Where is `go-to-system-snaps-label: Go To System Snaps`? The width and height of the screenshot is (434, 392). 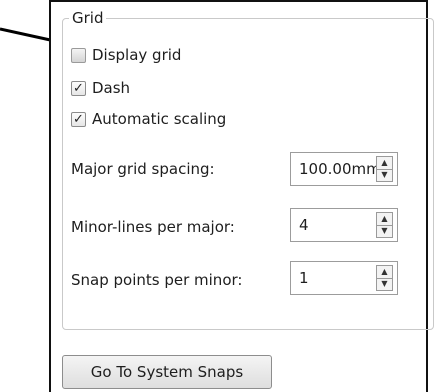
go-to-system-snaps-label: Go To System Snaps is located at coordinates (167, 372).